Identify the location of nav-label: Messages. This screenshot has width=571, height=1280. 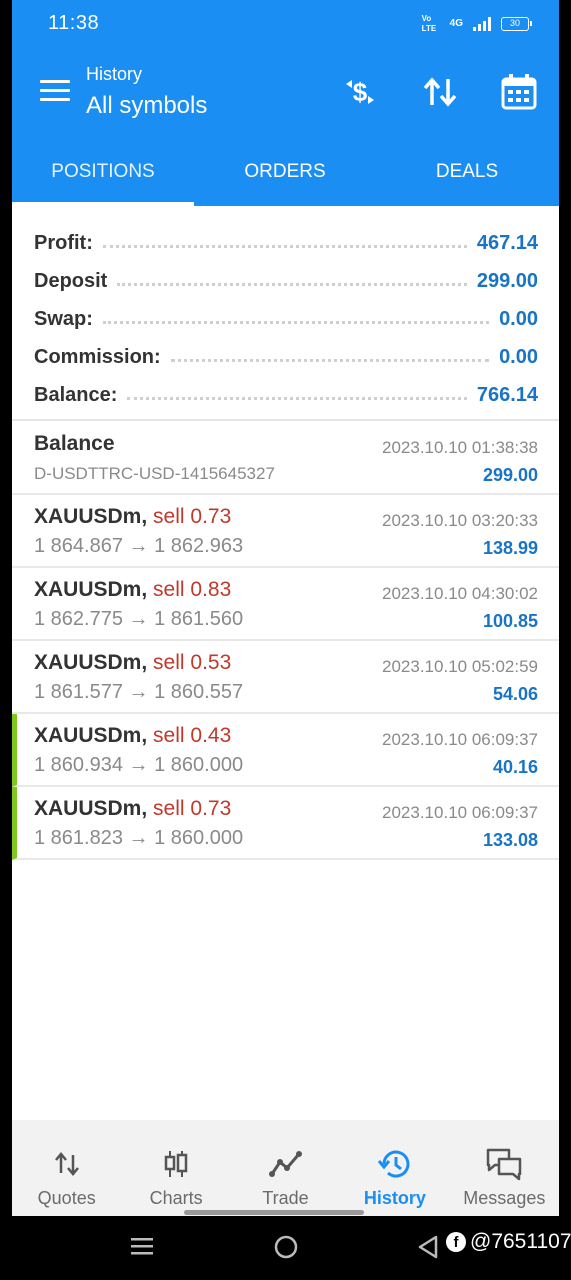
(504, 1198).